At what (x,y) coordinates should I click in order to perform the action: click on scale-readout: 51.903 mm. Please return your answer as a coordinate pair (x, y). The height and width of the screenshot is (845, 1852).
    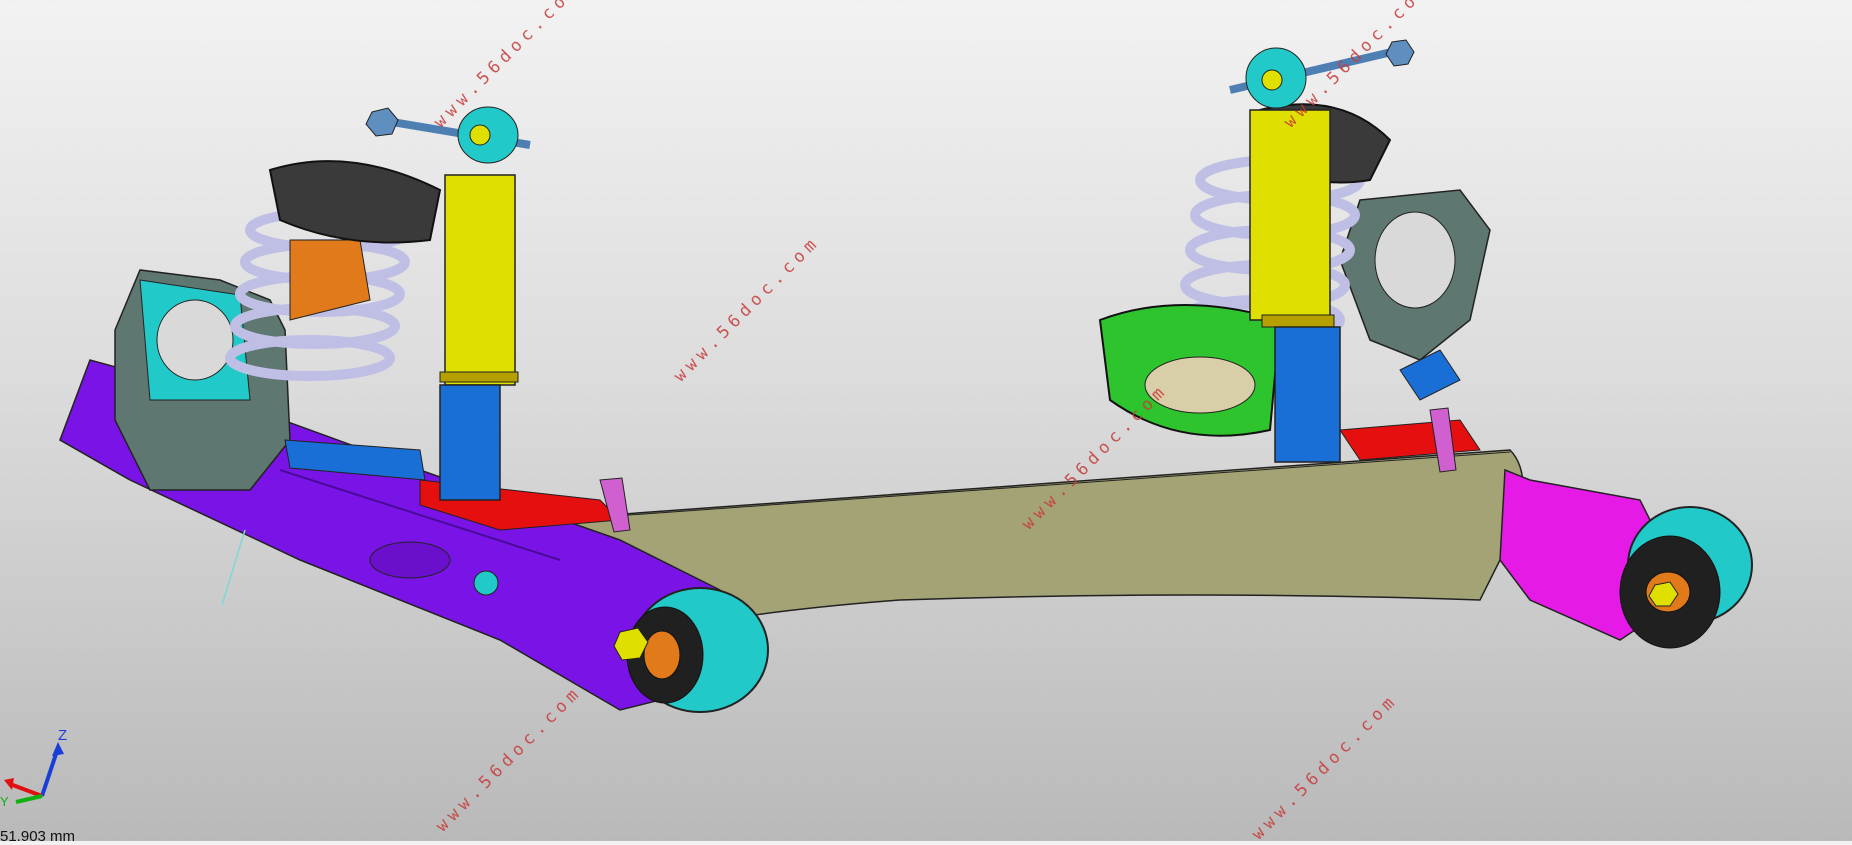
    Looking at the image, I should click on (38, 836).